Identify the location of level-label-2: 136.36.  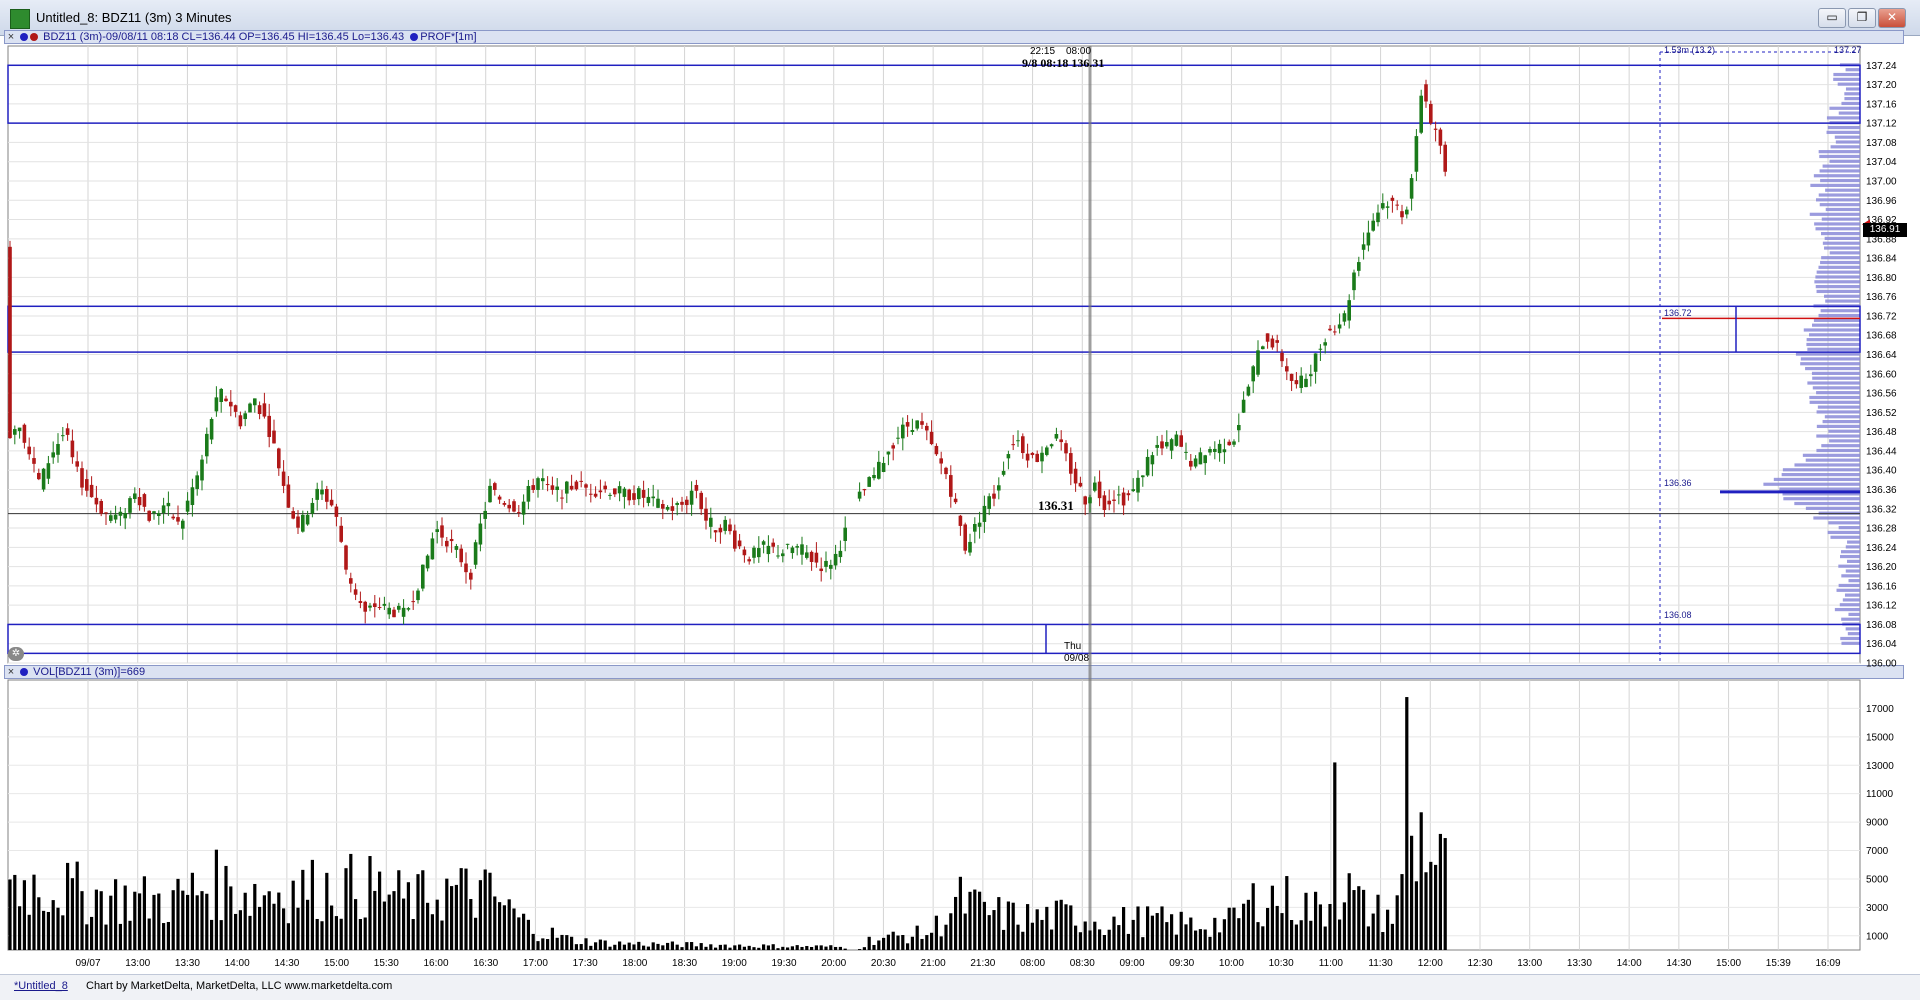
(1678, 483).